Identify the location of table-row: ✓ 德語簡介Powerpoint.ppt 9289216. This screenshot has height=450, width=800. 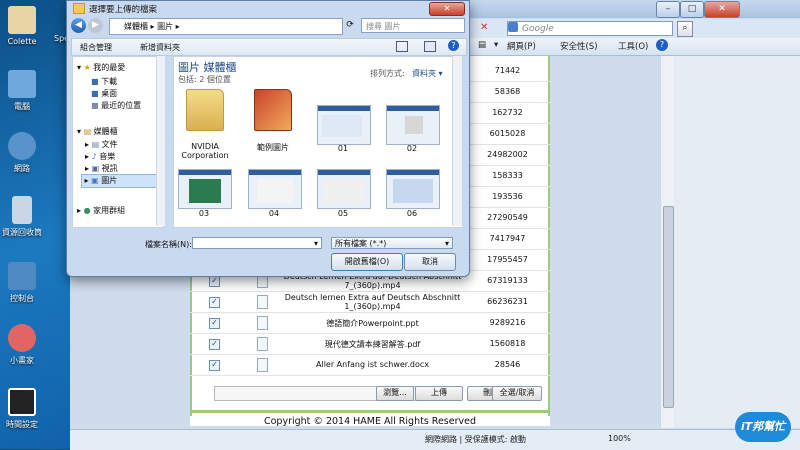
(370, 323).